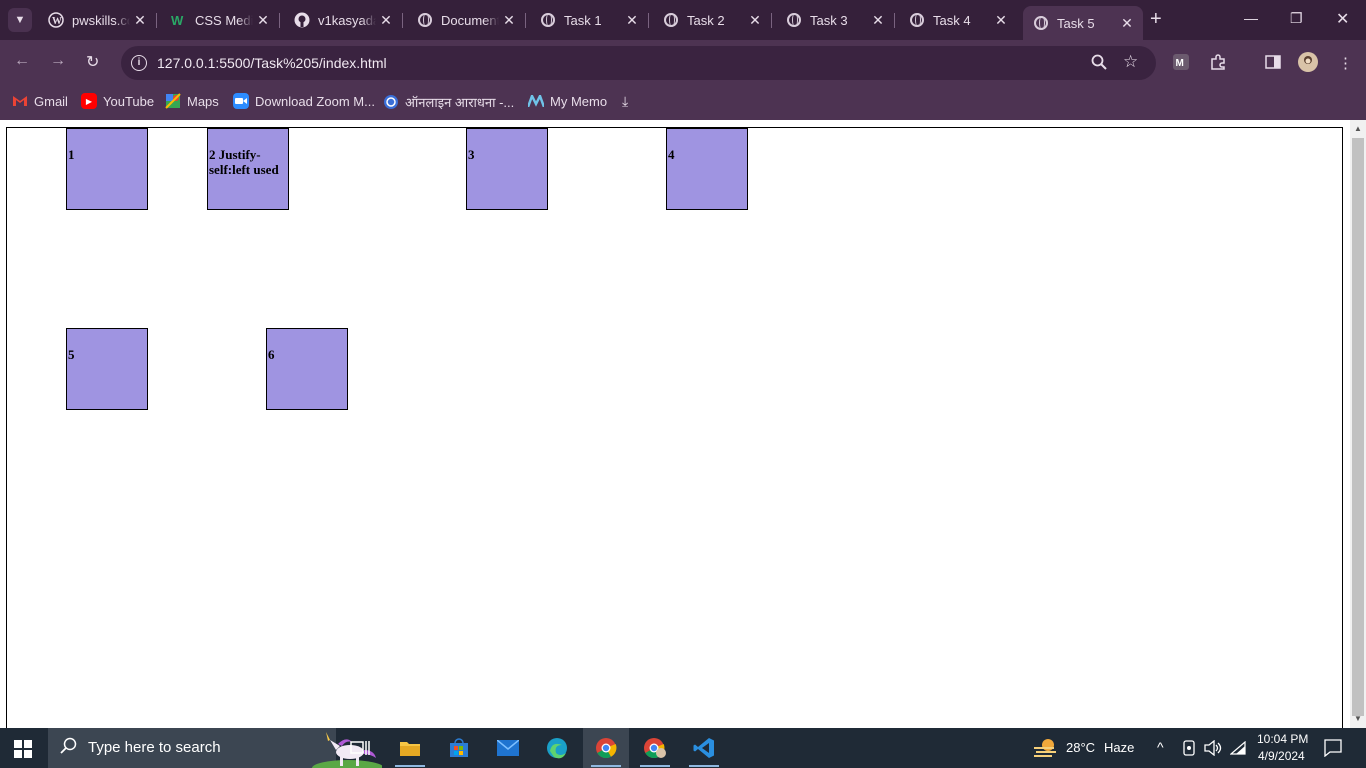 The height and width of the screenshot is (768, 1366). What do you see at coordinates (1358, 427) in the screenshot?
I see `scrollbar-thumb` at bounding box center [1358, 427].